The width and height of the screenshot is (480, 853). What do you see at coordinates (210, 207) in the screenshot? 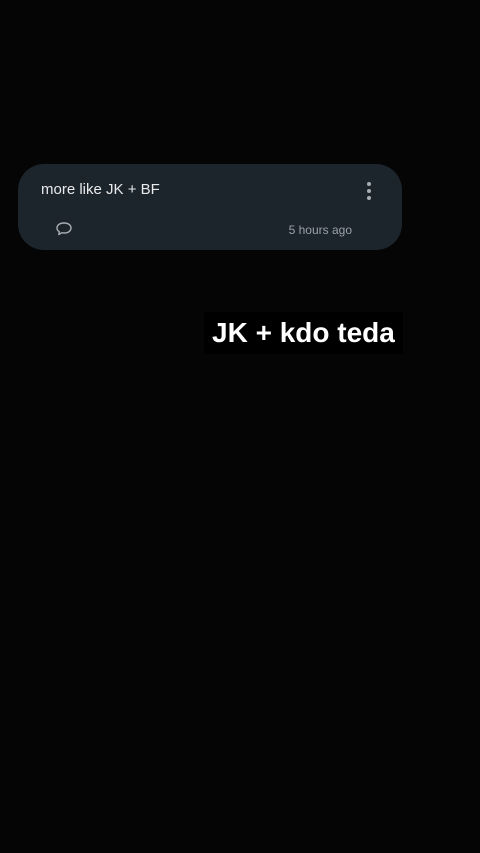
I see `comment-card: more like JK + BF 5 hours ago` at bounding box center [210, 207].